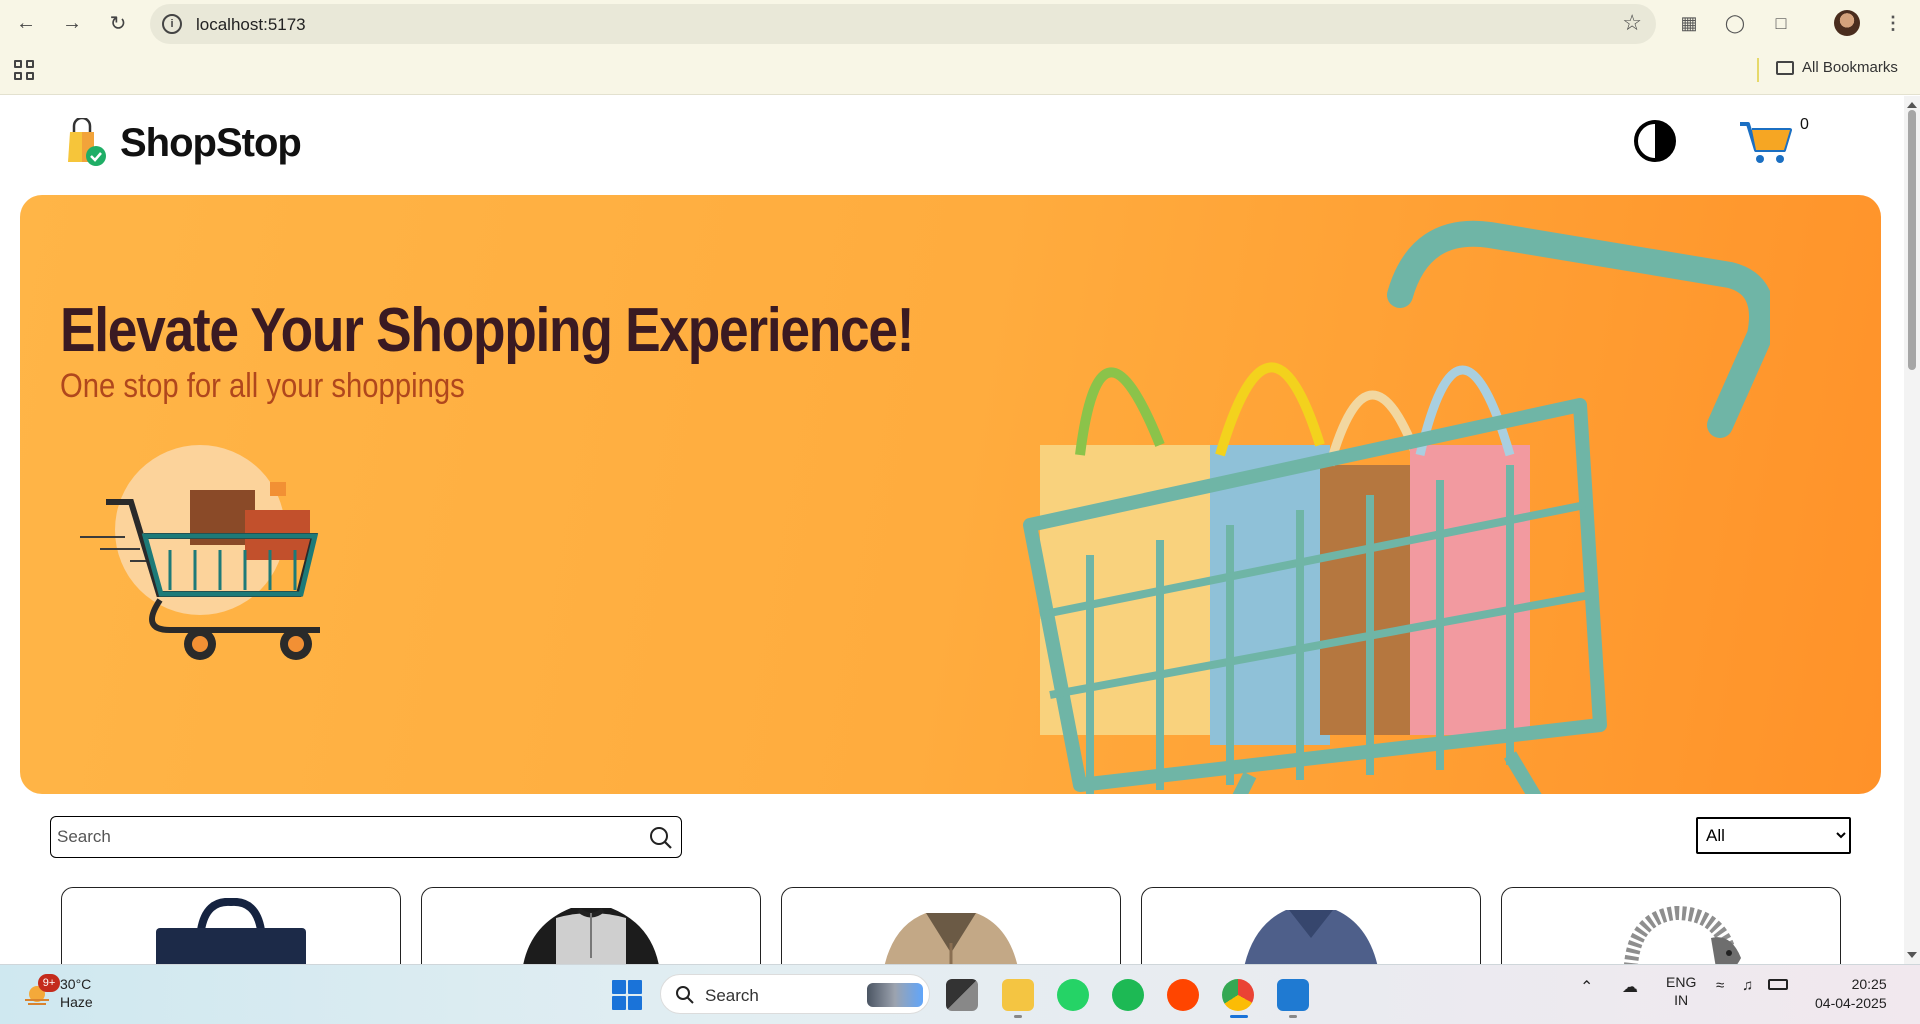 This screenshot has height=1024, width=1920. What do you see at coordinates (732, 995) in the screenshot?
I see `taskbar-search-label: Search` at bounding box center [732, 995].